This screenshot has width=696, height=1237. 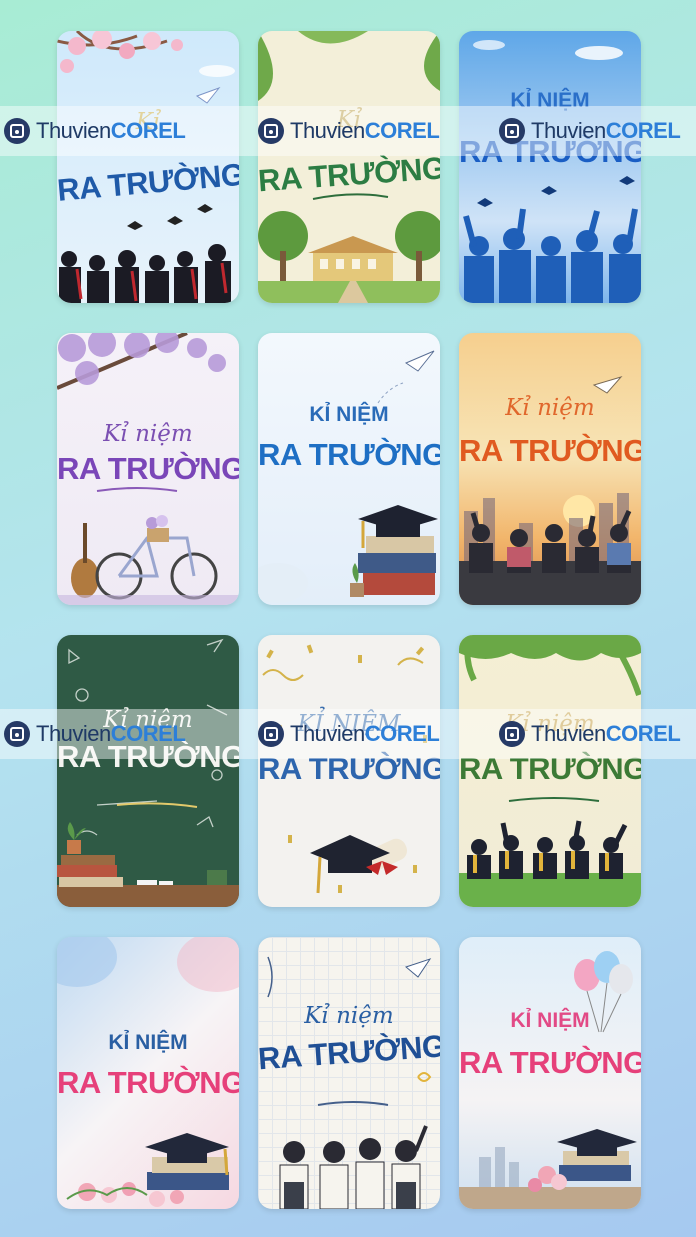 I want to click on template-card-1: Kỉ RA TRƯỜNG, so click(x=148, y=167).